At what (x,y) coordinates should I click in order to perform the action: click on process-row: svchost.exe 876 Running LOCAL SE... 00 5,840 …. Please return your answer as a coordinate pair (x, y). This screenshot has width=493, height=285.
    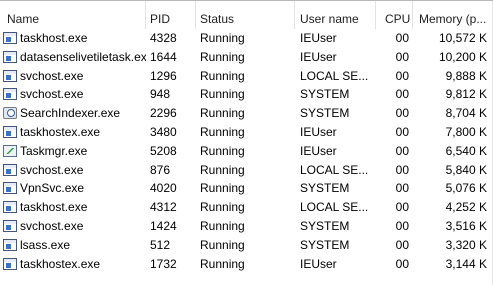
    Looking at the image, I should click on (246, 170).